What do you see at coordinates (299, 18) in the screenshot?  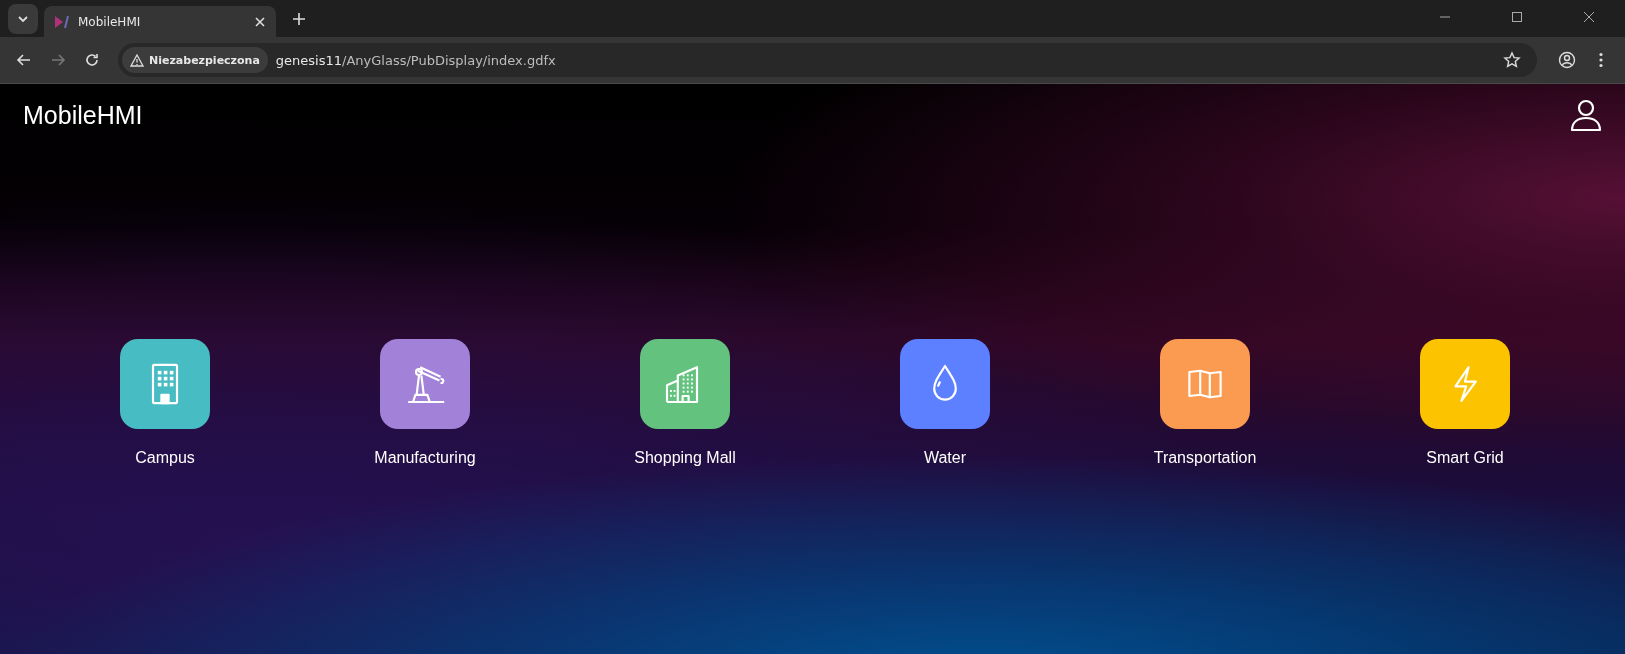 I see `new-tab-icon` at bounding box center [299, 18].